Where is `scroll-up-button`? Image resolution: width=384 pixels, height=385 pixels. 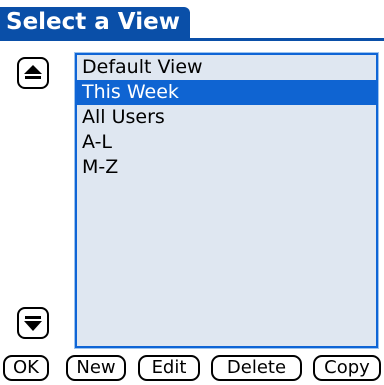
scroll-up-button is located at coordinates (33, 73).